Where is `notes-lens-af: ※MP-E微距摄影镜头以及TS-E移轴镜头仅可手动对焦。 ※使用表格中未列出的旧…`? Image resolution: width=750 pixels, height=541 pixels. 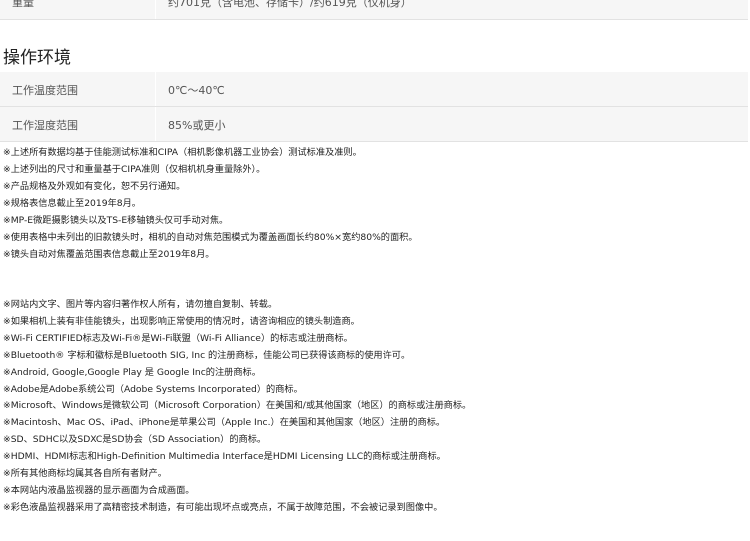
notes-lens-af: ※MP-E微距摄影镜头以及TS-E移轴镜头仅可手动对焦。 ※使用表格中未列出的旧… is located at coordinates (210, 238).